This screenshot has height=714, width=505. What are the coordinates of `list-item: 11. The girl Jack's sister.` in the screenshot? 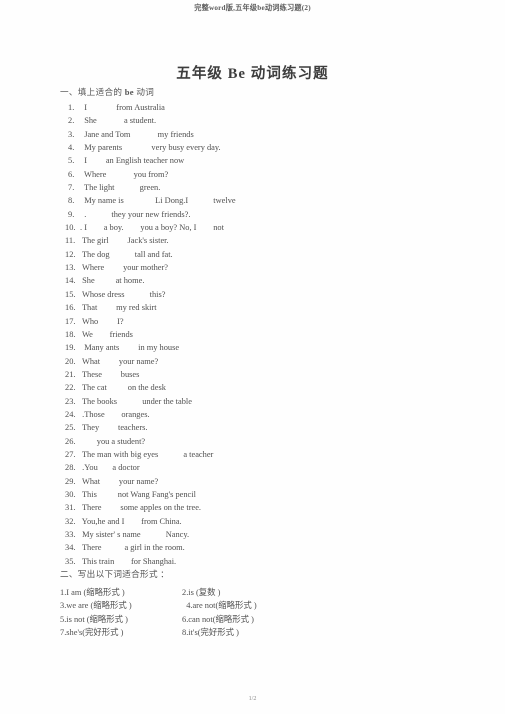 It's located at (260, 240).